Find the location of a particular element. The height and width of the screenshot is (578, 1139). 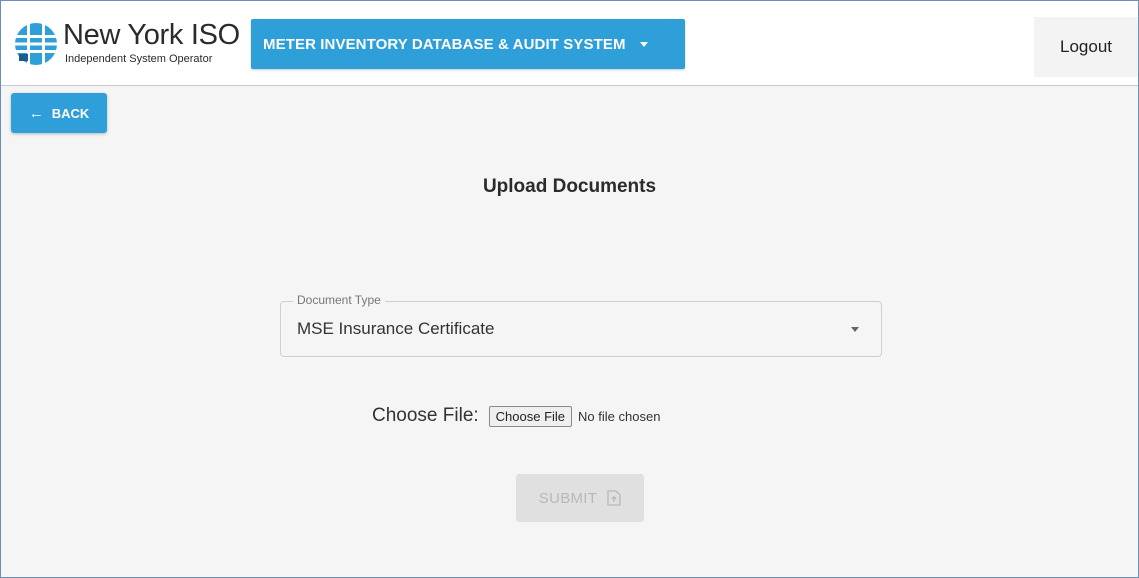

document-type-label: Document Type is located at coordinates (339, 300).